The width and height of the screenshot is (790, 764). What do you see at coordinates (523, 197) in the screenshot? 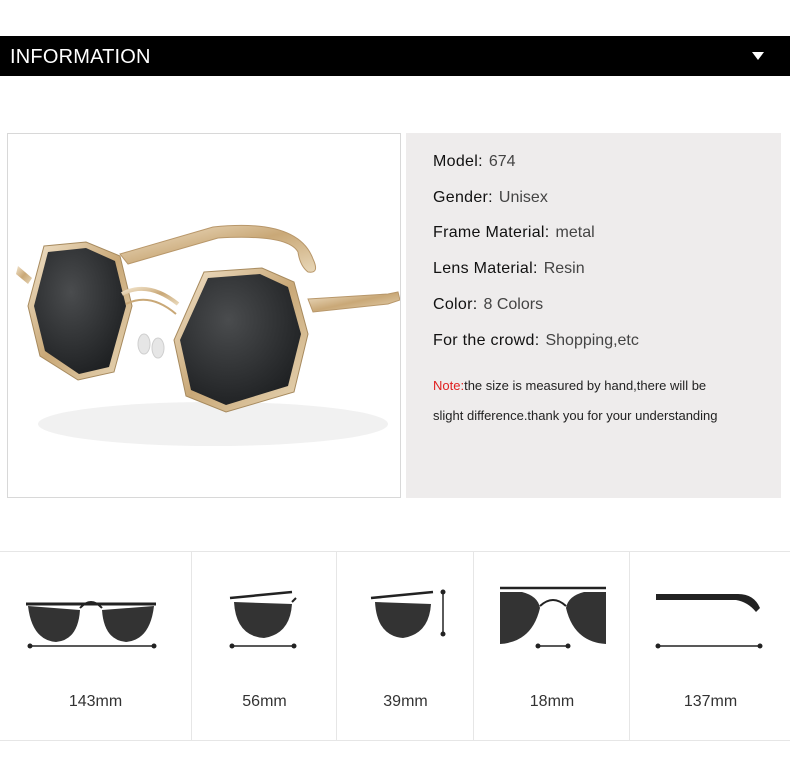
I see `spec-value: Unisex` at bounding box center [523, 197].